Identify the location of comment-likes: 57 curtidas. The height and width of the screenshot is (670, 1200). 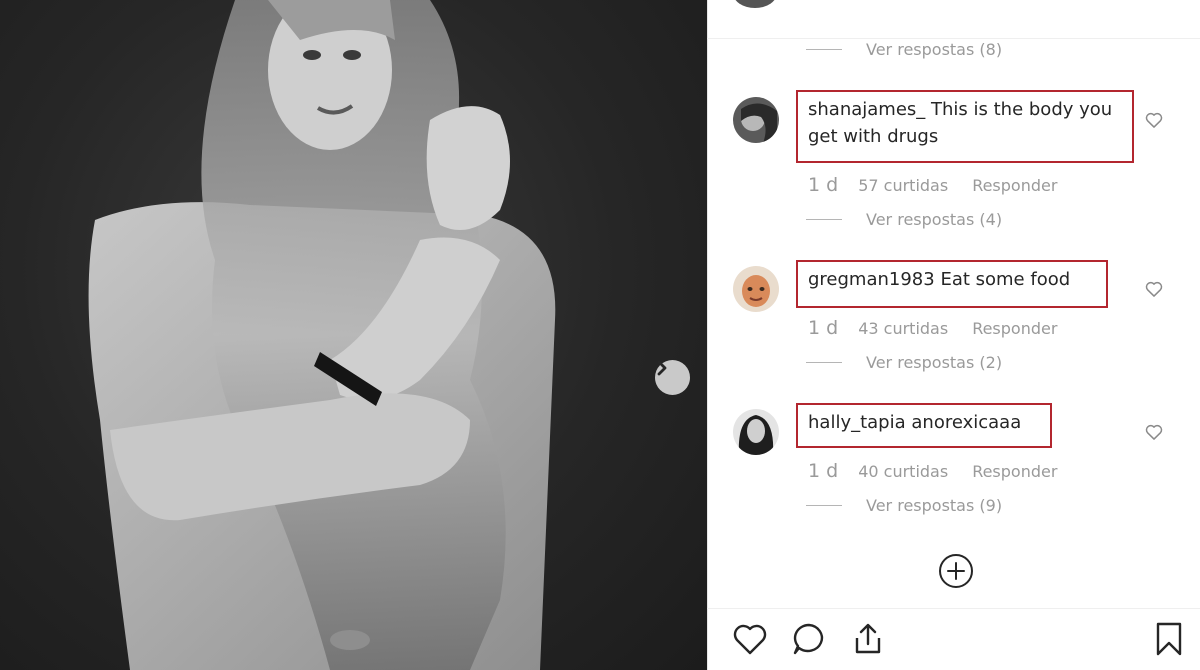
(903, 185).